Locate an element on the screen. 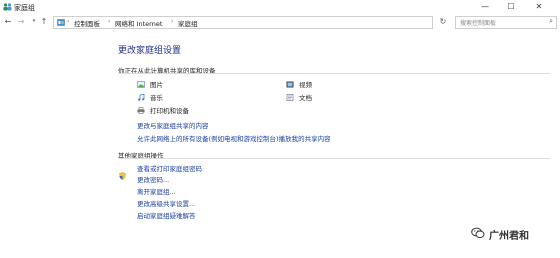  window-title: 家庭组 is located at coordinates (24, 8).